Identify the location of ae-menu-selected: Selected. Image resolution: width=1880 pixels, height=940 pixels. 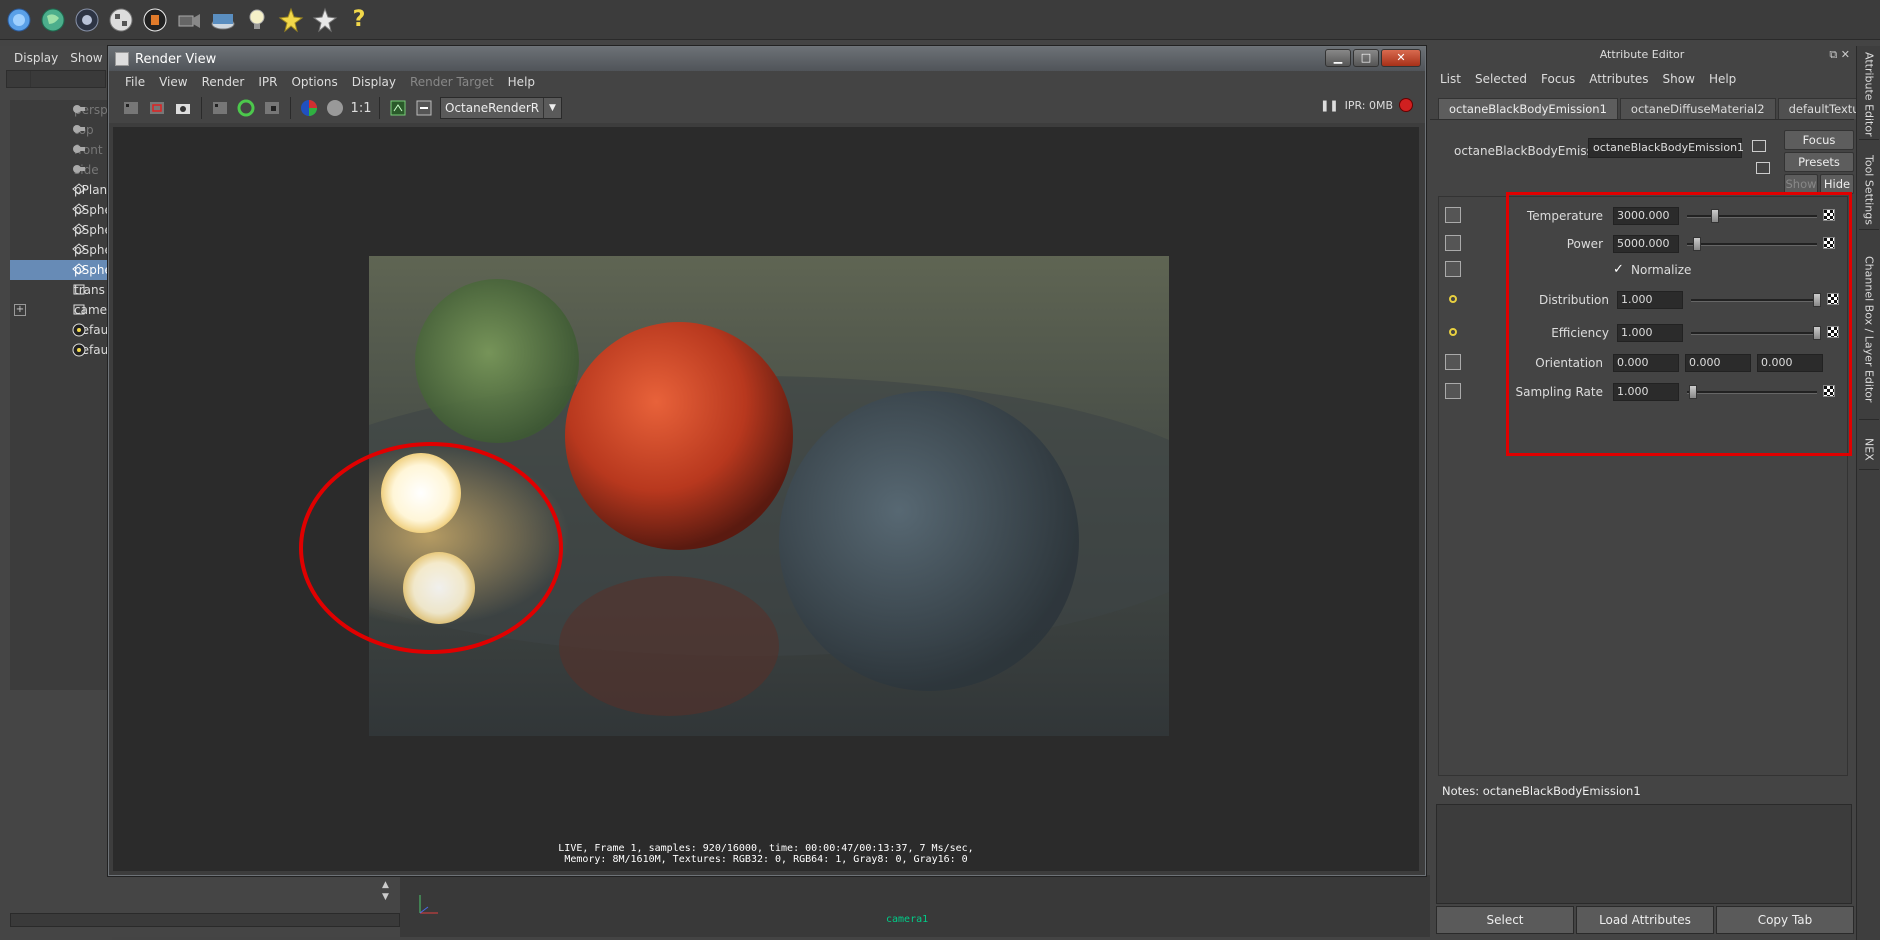
(1501, 79).